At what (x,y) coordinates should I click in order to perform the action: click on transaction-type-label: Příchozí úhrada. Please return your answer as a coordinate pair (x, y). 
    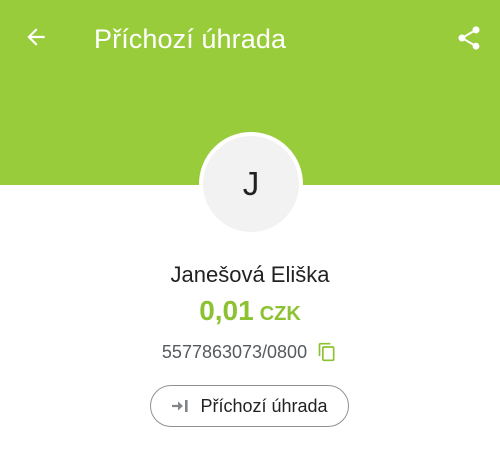
    Looking at the image, I should click on (264, 406).